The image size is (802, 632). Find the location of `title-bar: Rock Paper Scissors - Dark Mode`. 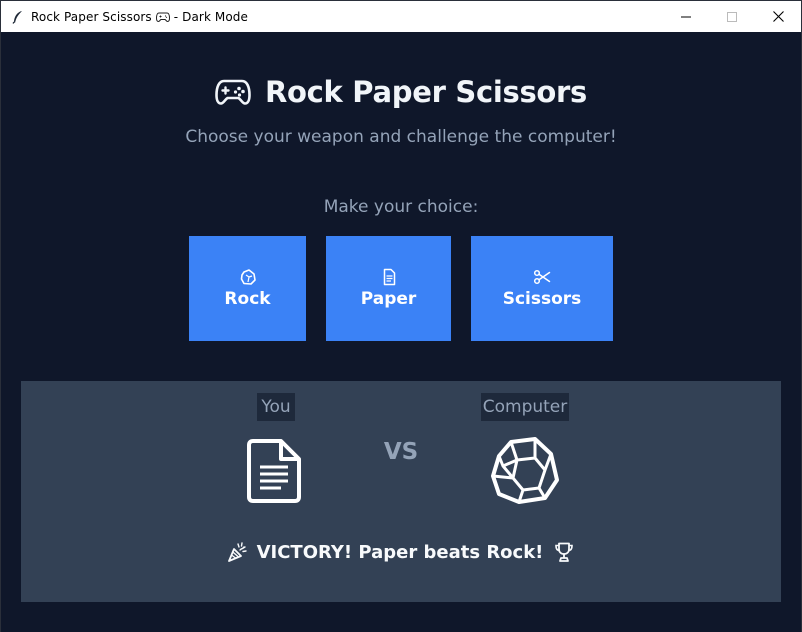

title-bar: Rock Paper Scissors - Dark Mode is located at coordinates (401, 16).